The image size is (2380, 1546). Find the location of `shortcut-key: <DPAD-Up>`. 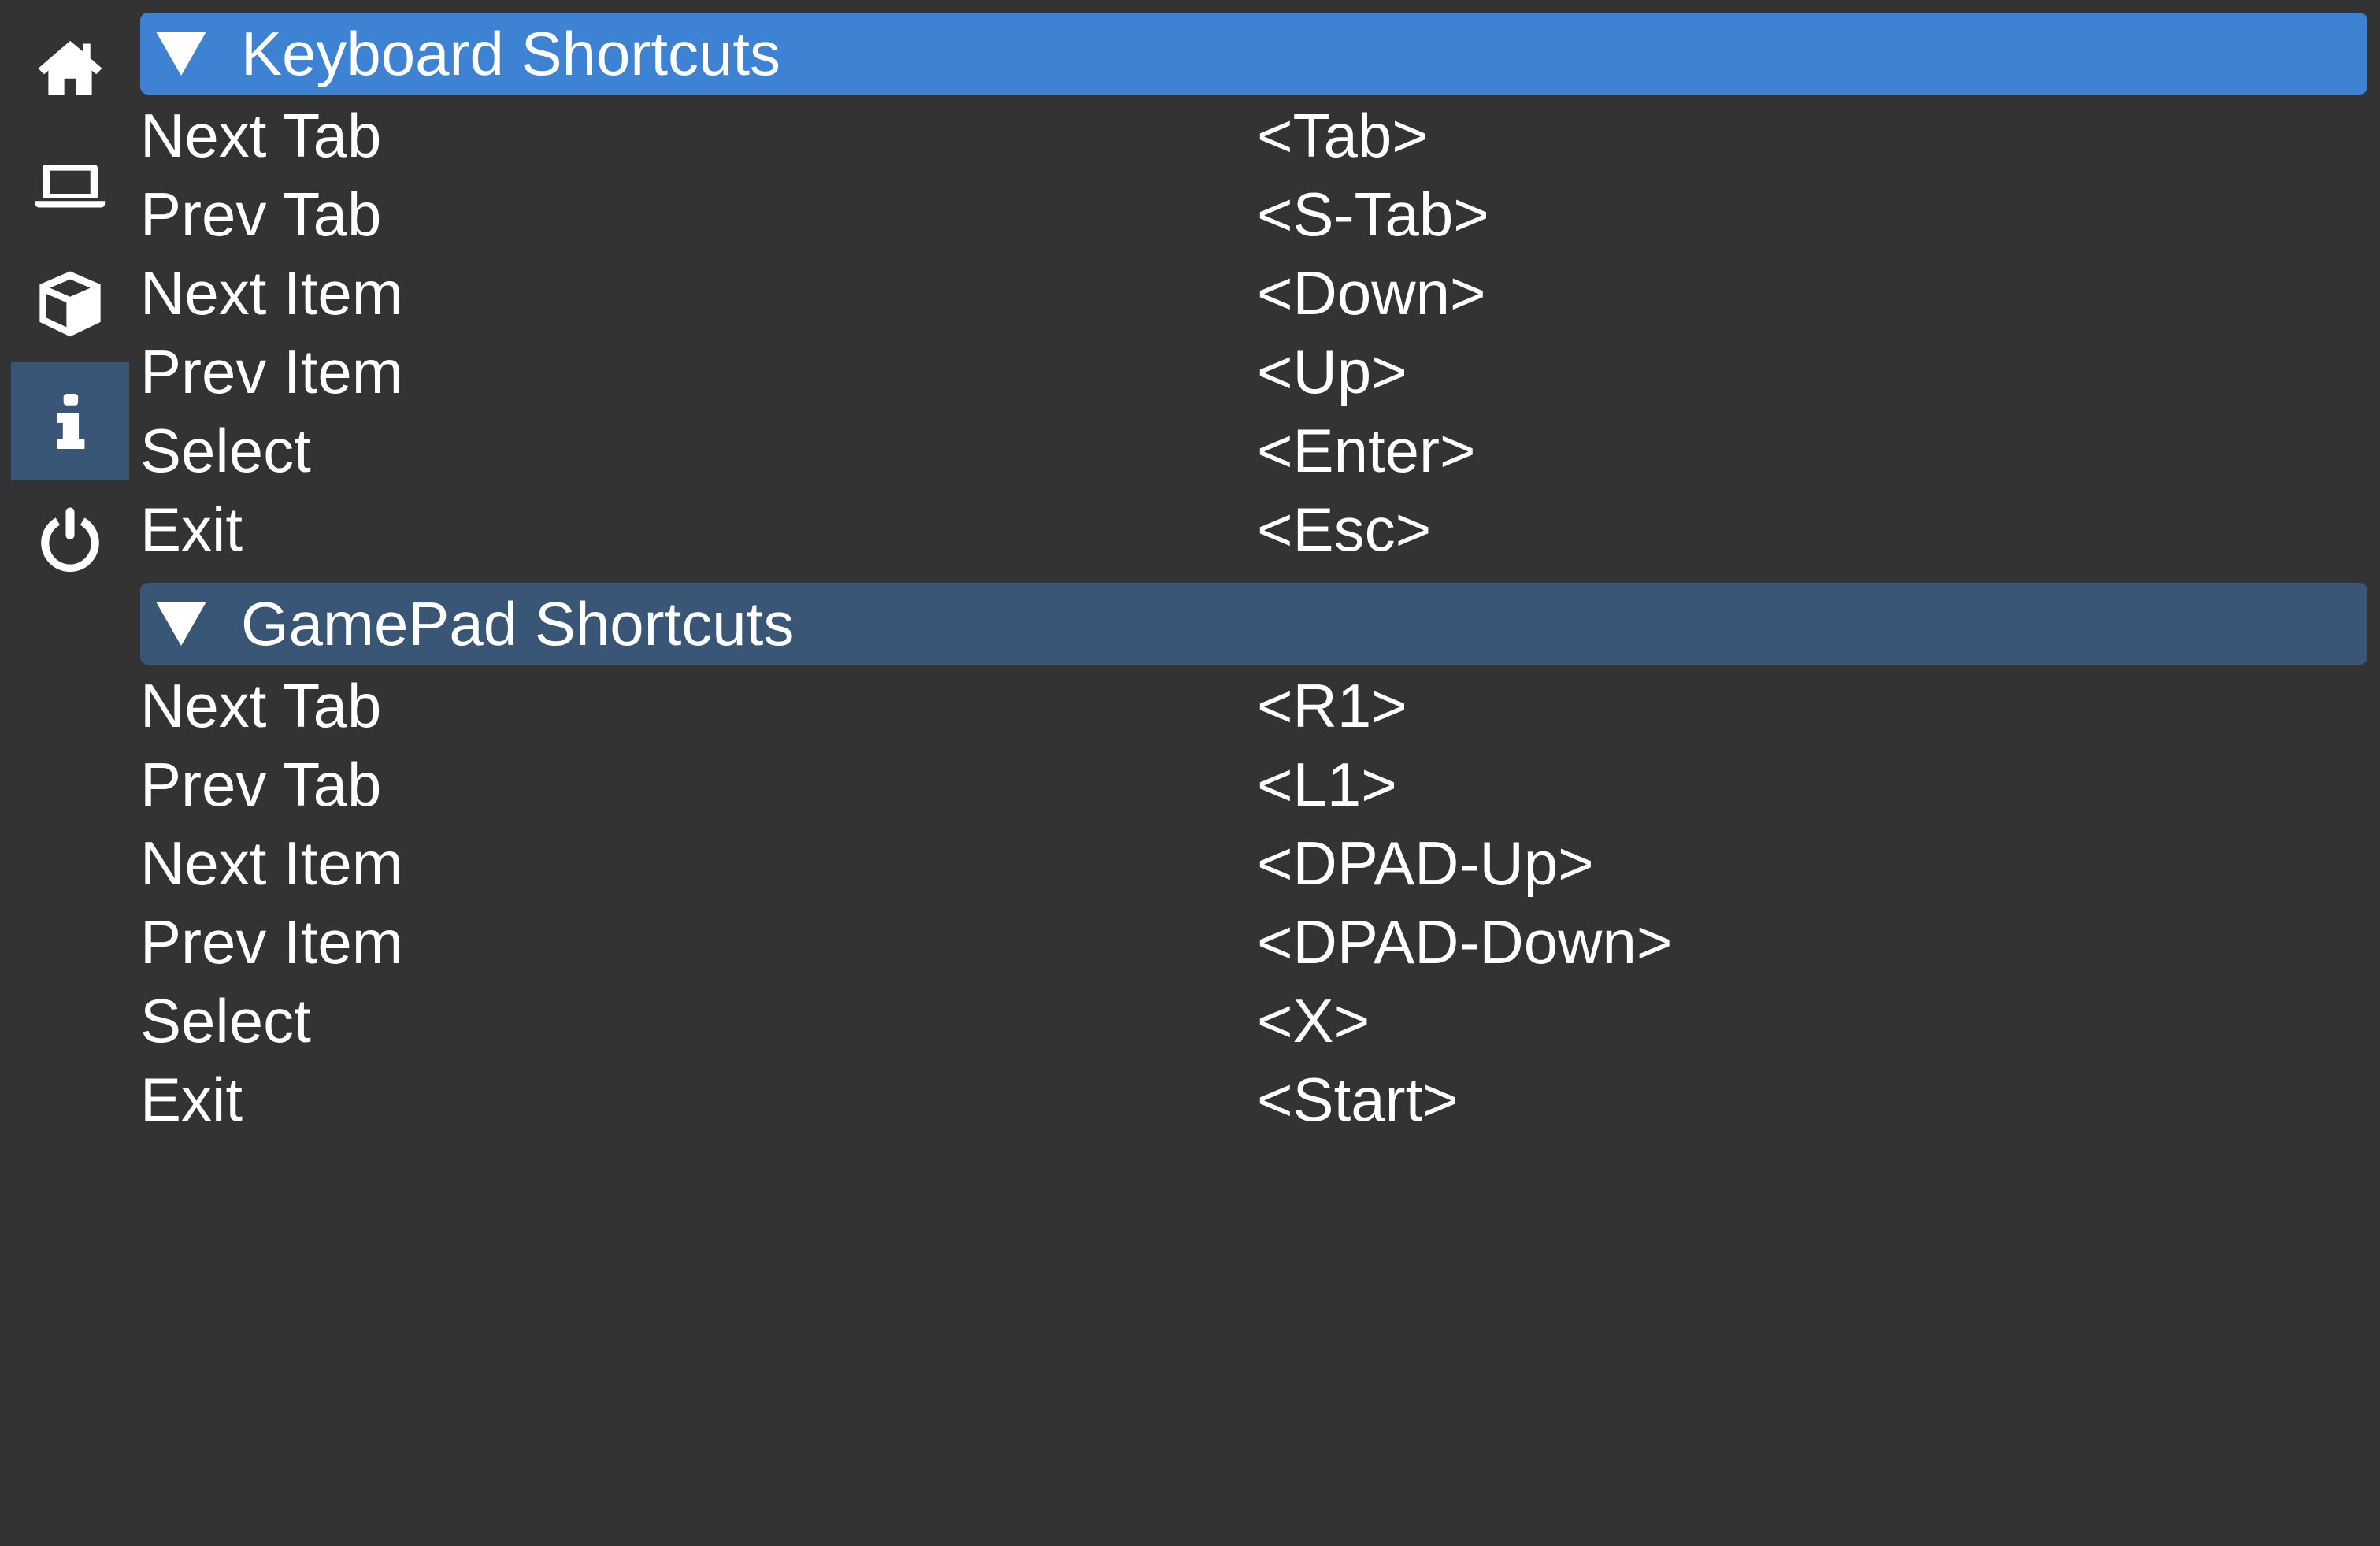

shortcut-key: <DPAD-Up> is located at coordinates (1425, 864).